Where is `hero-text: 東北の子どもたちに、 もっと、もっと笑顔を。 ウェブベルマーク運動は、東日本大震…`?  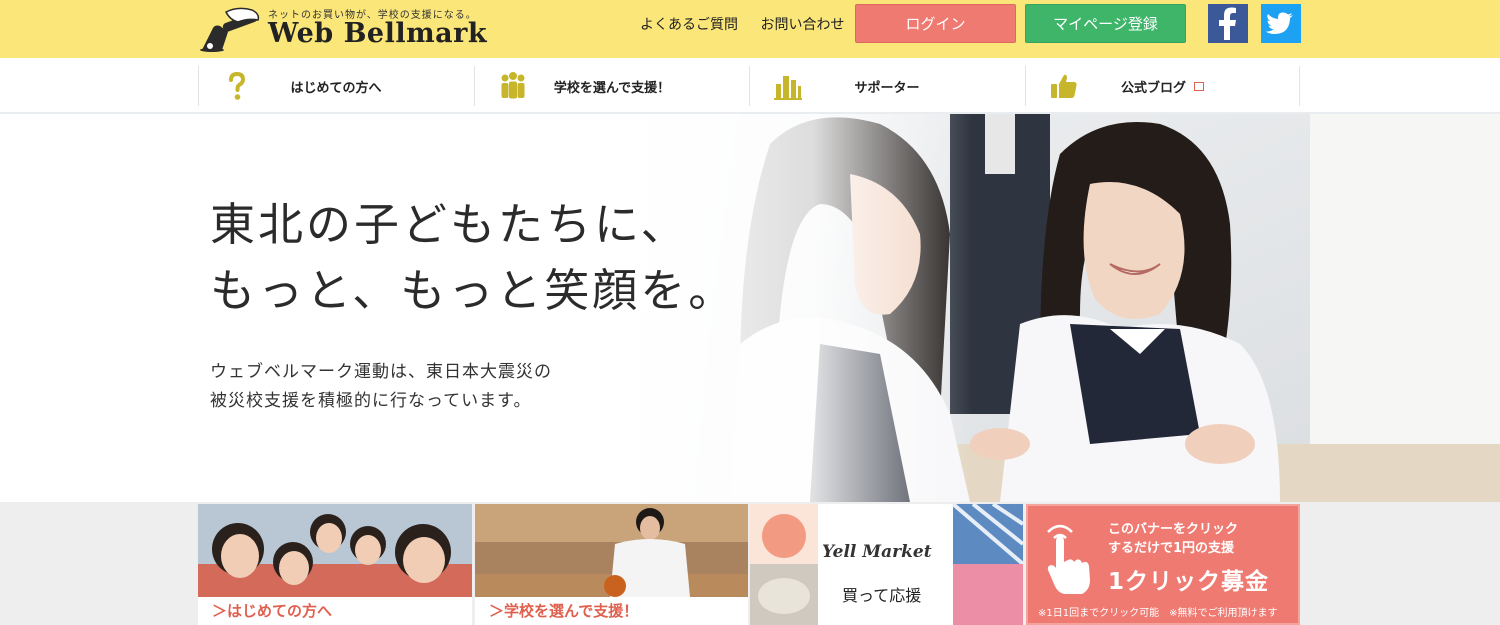
hero-text: 東北の子どもたちに、 もっと、もっと笑顔を。 ウェブベルマーク運動は、東日本大震… is located at coordinates (473, 304).